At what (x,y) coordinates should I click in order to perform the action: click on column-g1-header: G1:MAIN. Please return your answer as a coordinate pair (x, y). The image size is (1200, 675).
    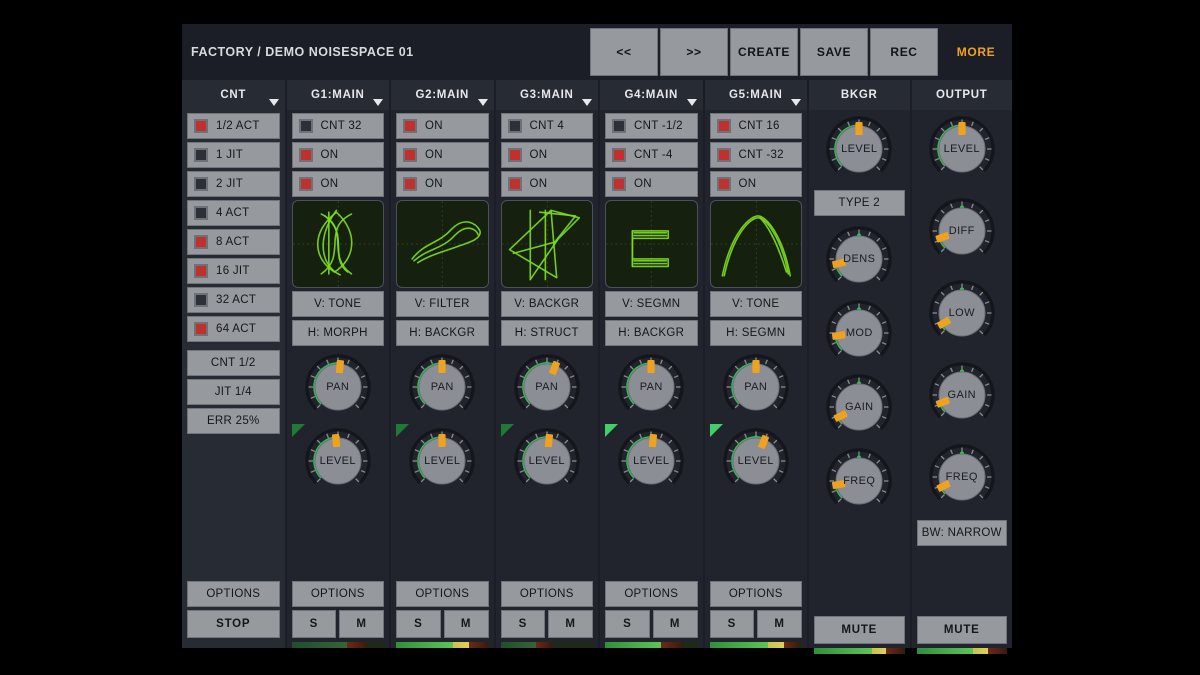
    Looking at the image, I should click on (337, 95).